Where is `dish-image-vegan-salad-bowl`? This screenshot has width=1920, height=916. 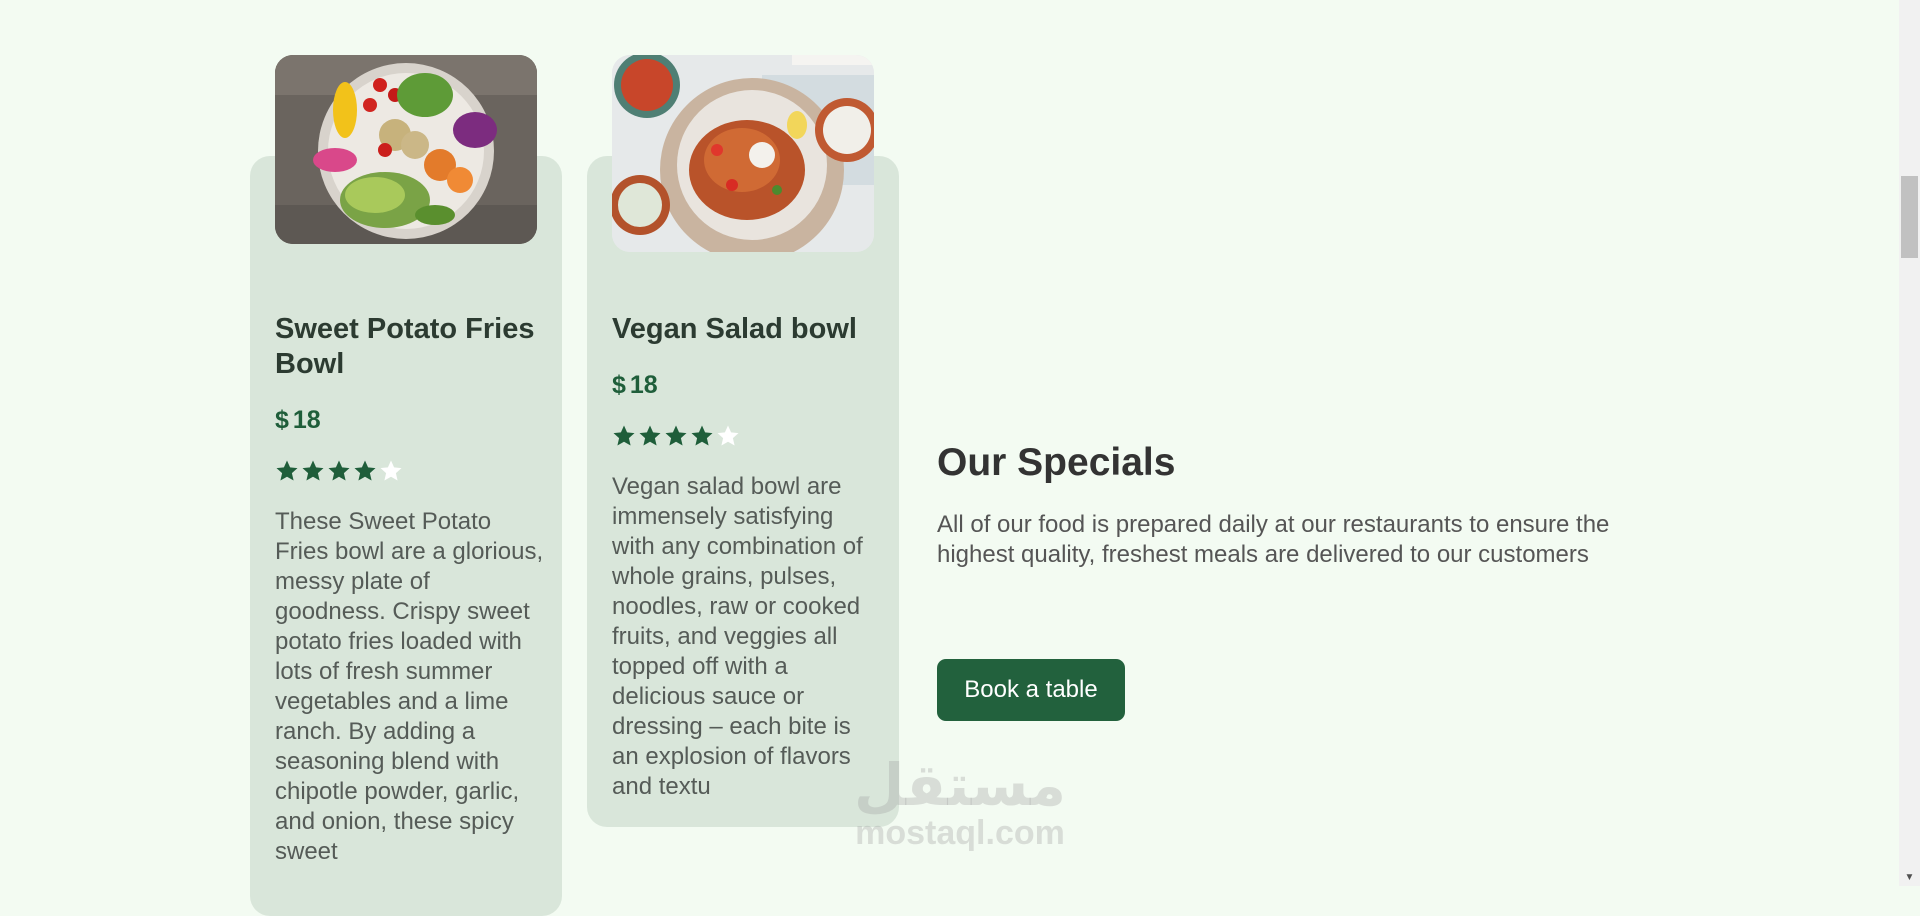 dish-image-vegan-salad-bowl is located at coordinates (743, 153).